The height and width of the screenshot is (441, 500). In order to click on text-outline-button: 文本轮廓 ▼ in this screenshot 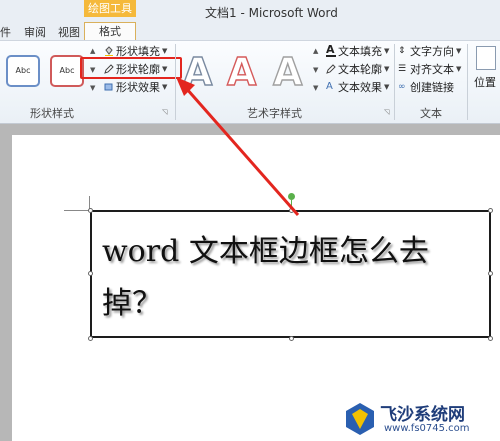, I will do `click(357, 69)`.